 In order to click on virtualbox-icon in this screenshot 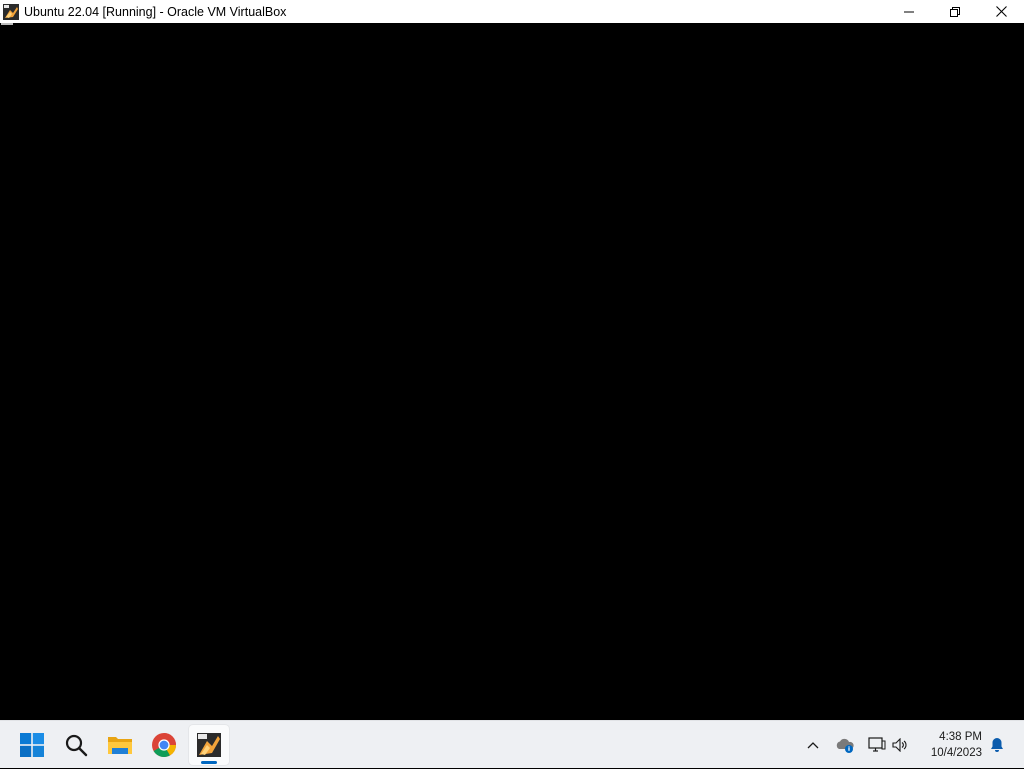, I will do `click(209, 745)`.